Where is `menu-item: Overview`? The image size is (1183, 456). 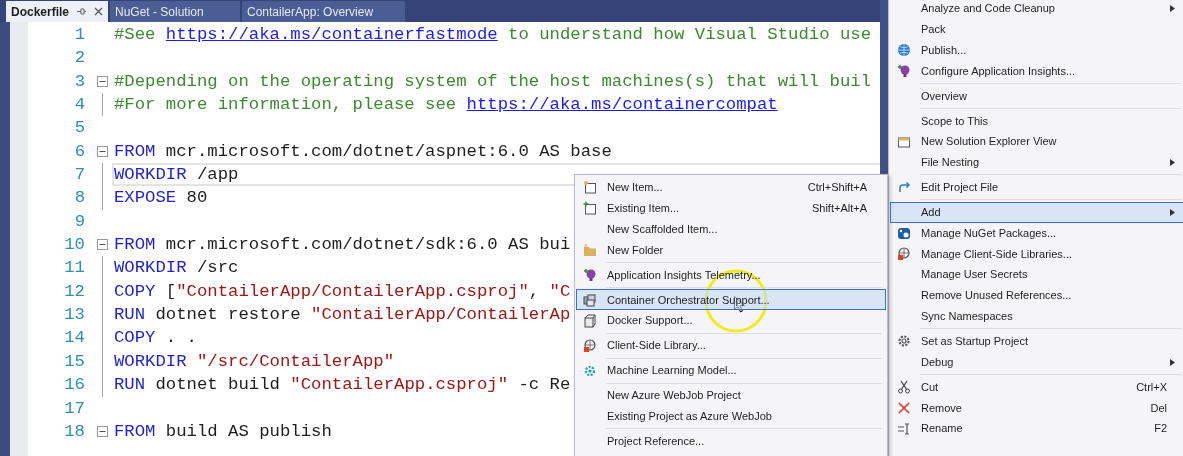
menu-item: Overview is located at coordinates (1036, 96).